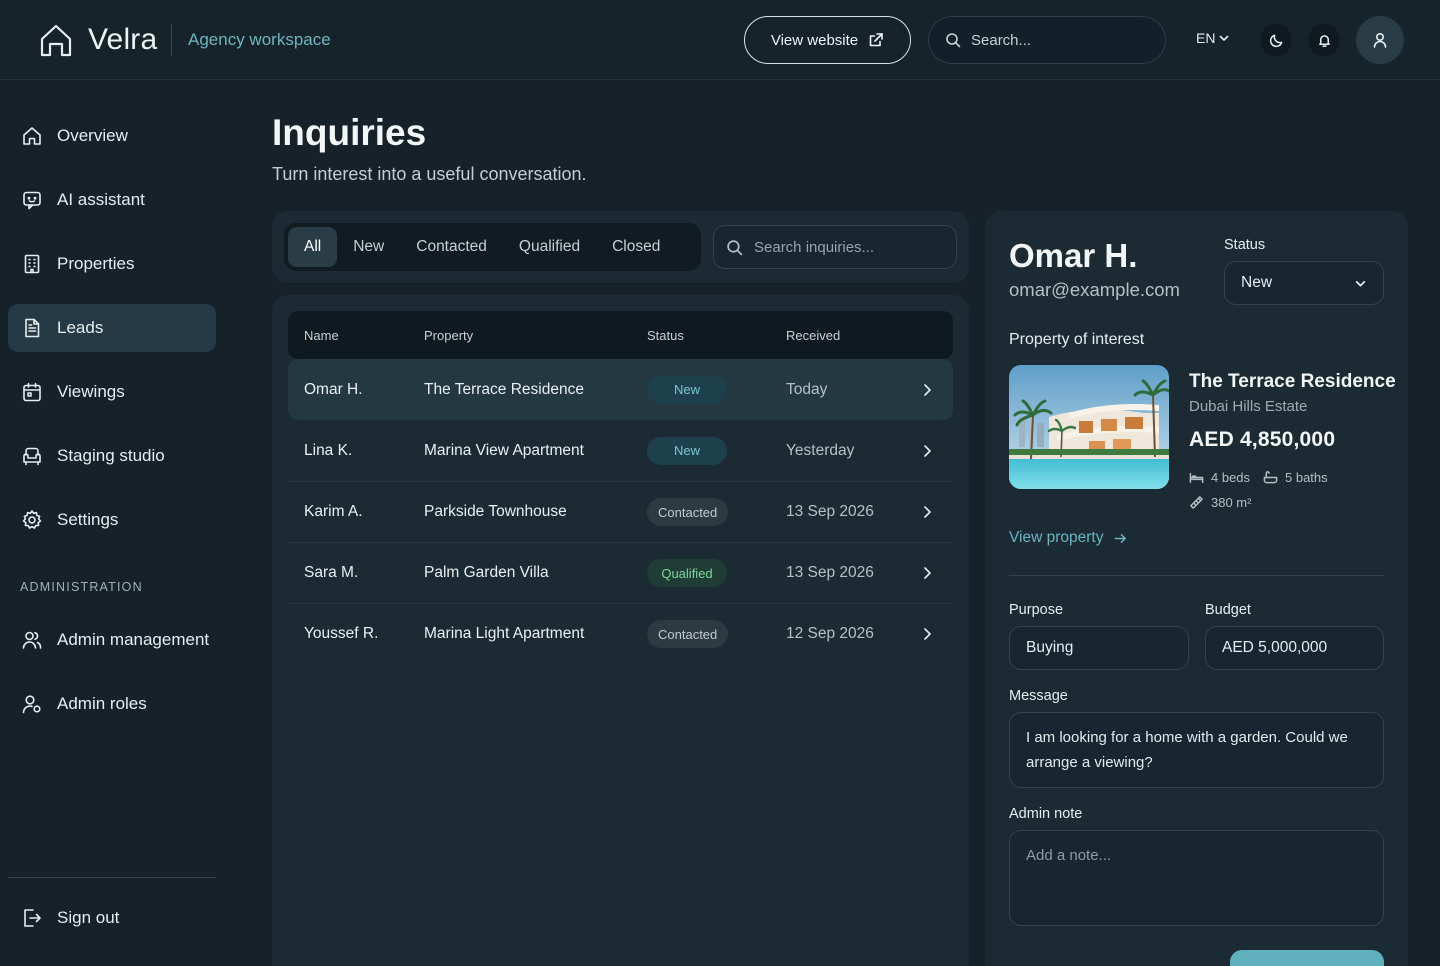 Image resolution: width=1440 pixels, height=966 pixels. What do you see at coordinates (259, 39) in the screenshot?
I see `workspace-label: Agency workspace` at bounding box center [259, 39].